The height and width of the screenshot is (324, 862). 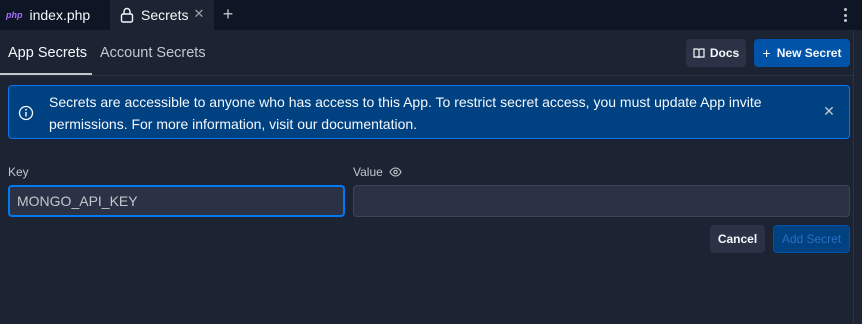 I want to click on php-icon: php, so click(x=14, y=15).